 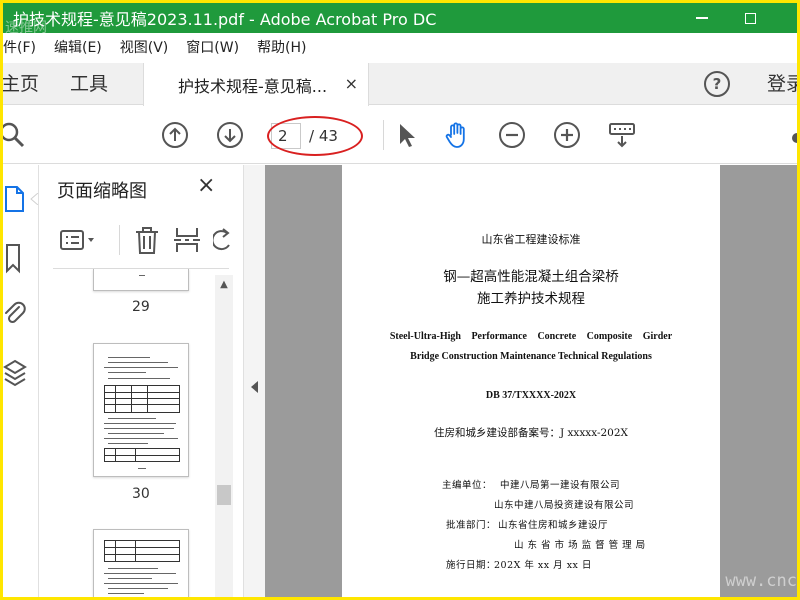 What do you see at coordinates (560, 485) in the screenshot?
I see `editor-unit-1: 中建八局第一建设有限公司` at bounding box center [560, 485].